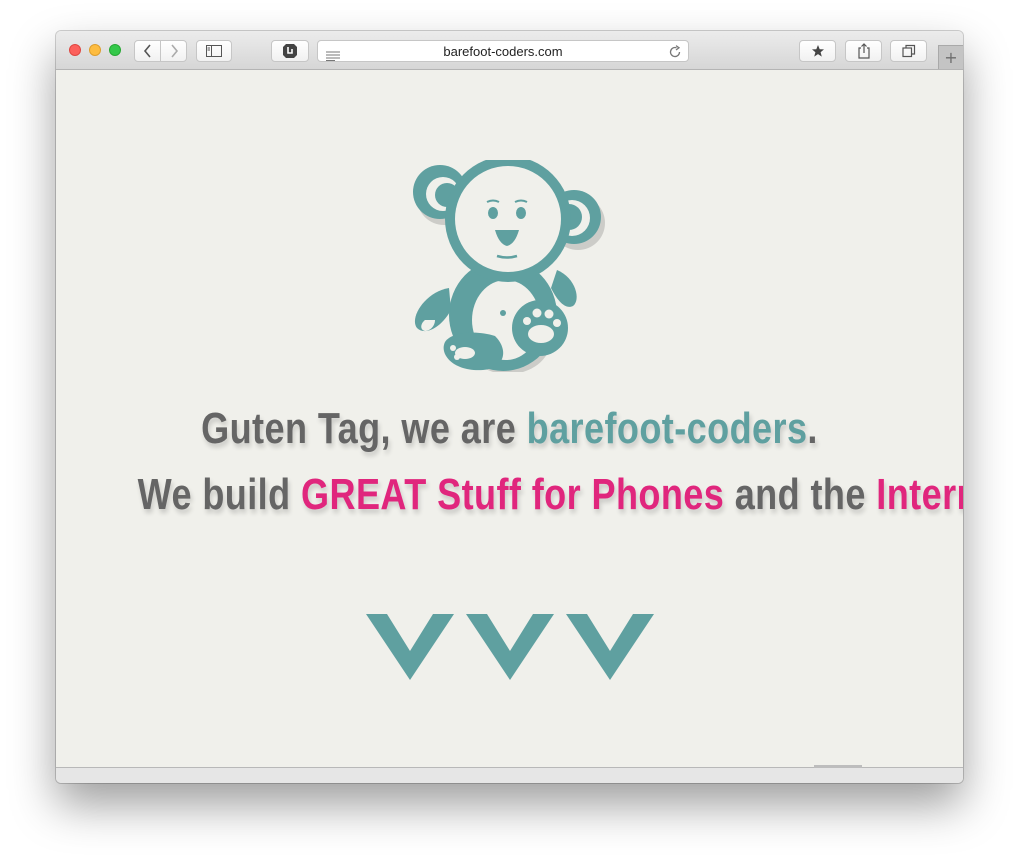 Image resolution: width=1019 pixels, height=864 pixels. I want to click on tab-overview-button, so click(908, 51).